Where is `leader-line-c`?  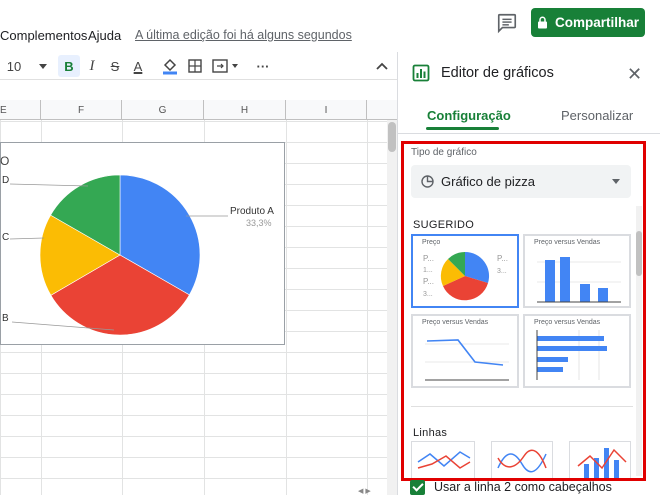
leader-line-c is located at coordinates (27, 238).